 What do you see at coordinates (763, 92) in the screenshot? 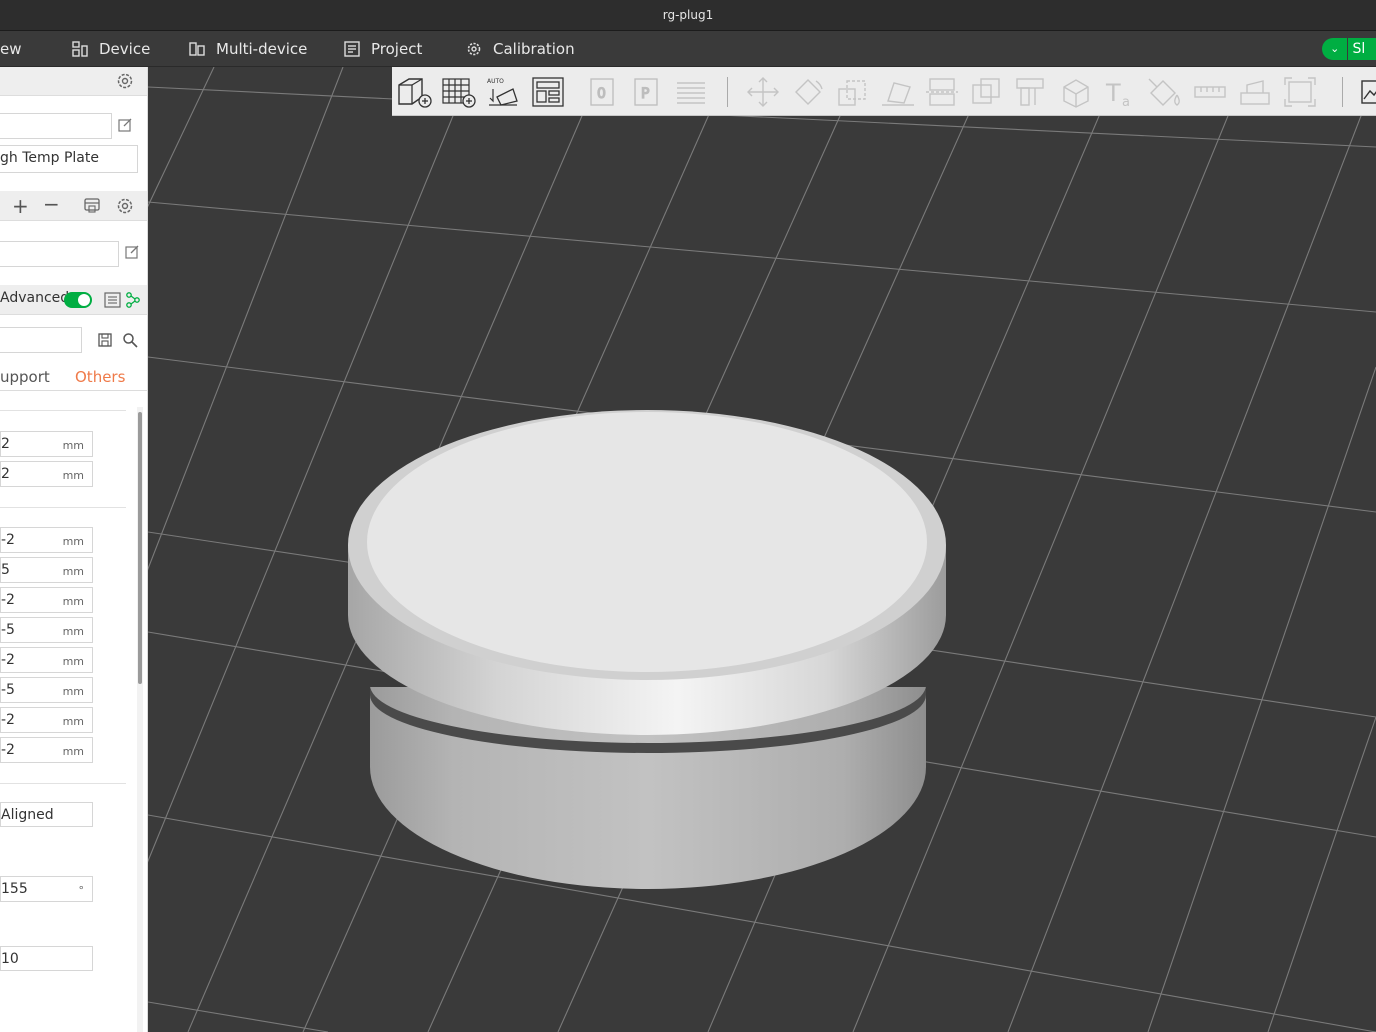
I see `move-icon` at bounding box center [763, 92].